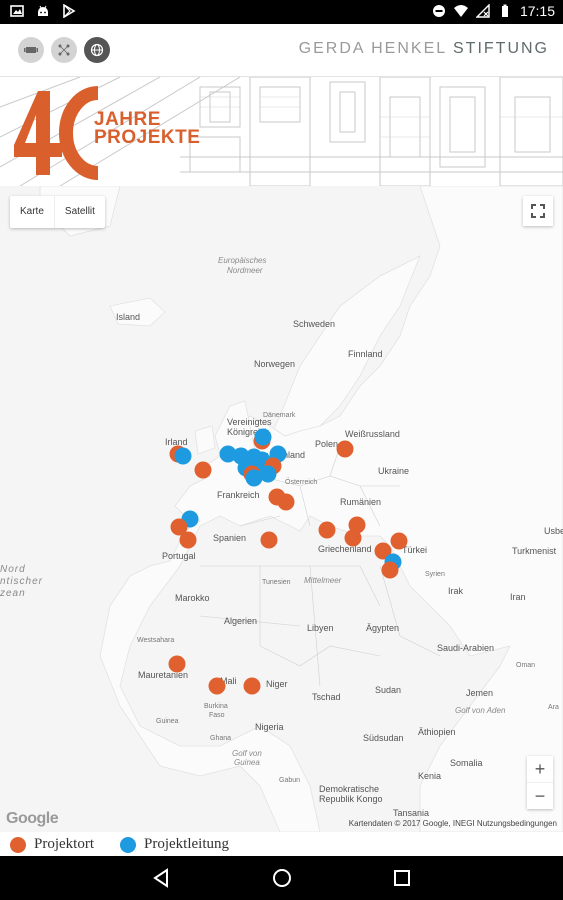 The width and height of the screenshot is (563, 900). I want to click on gallery-view-icon, so click(31, 50).